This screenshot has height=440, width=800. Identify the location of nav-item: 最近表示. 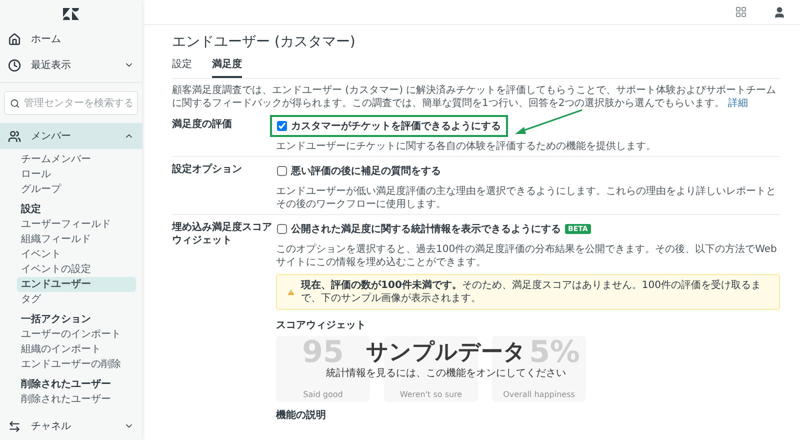
(71, 65).